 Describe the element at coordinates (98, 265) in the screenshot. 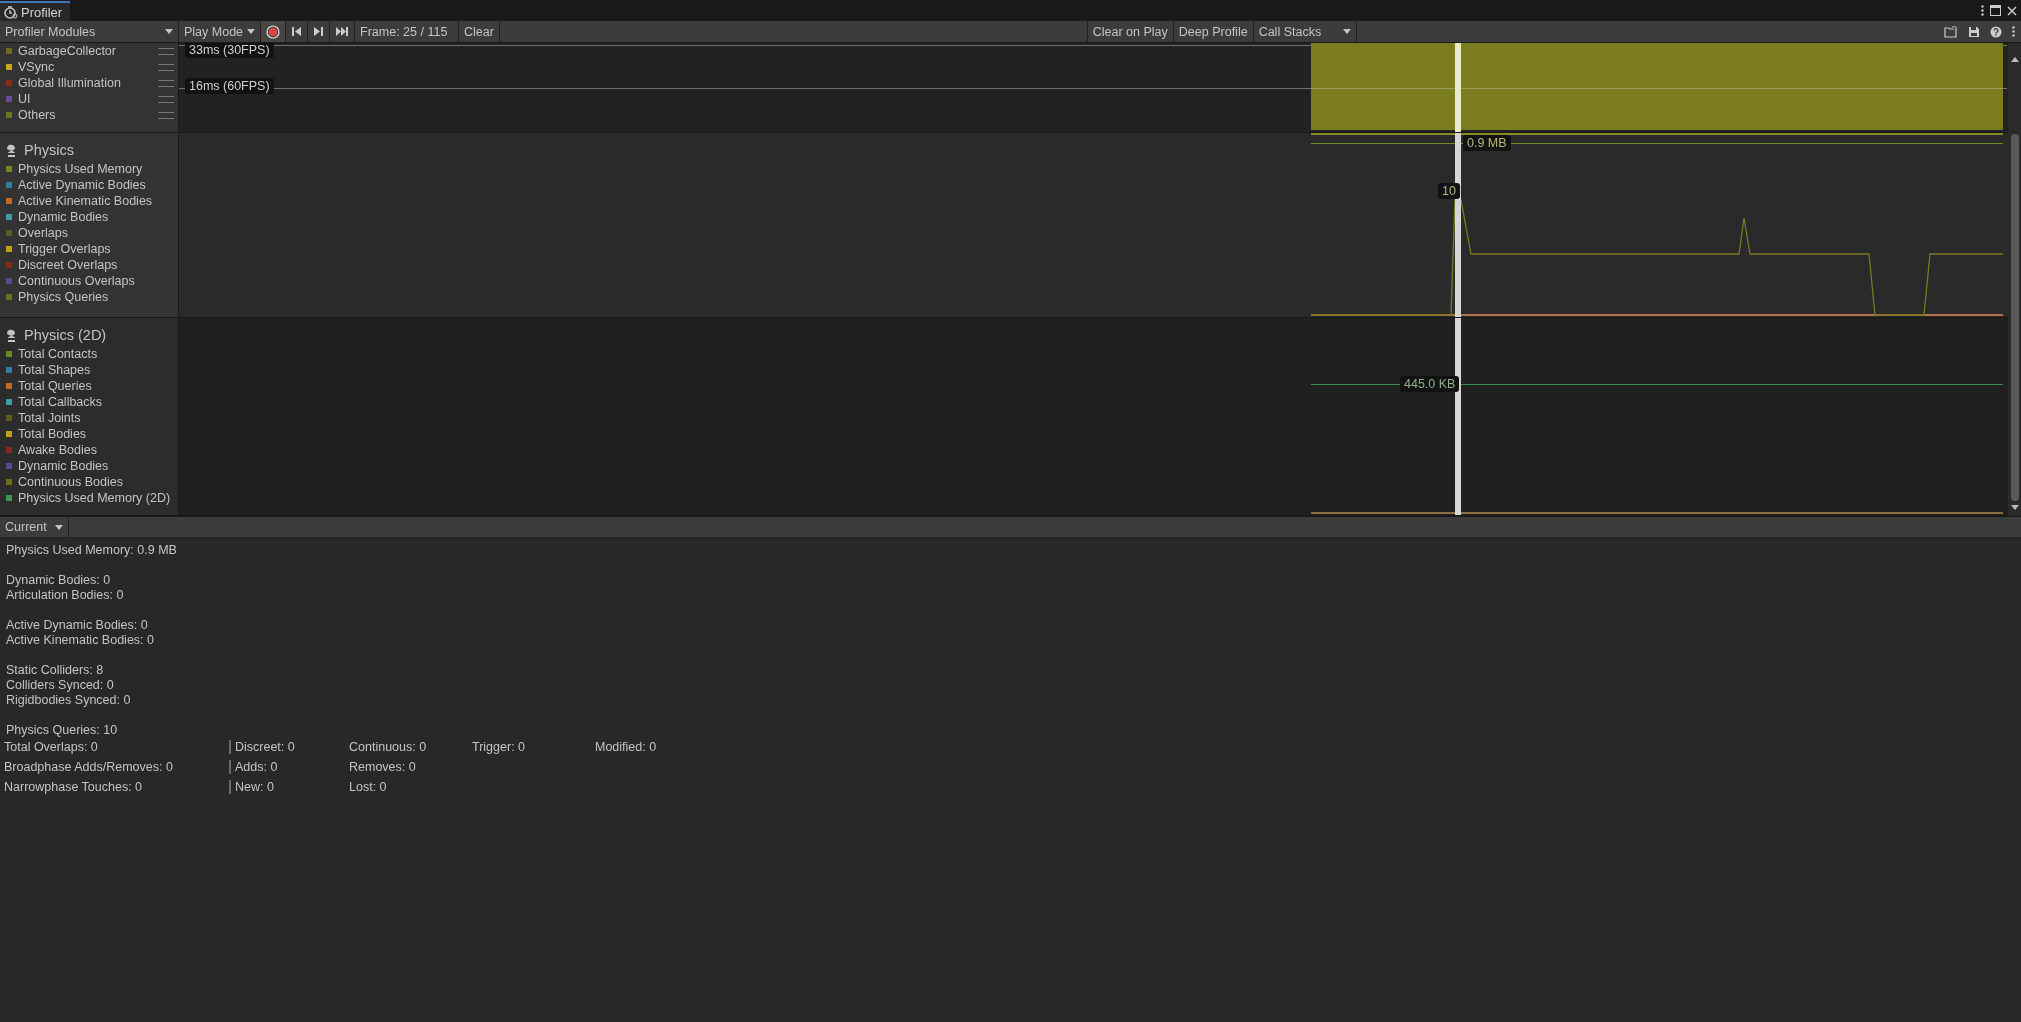

I see `legend-label: Discreet Overlaps` at that location.